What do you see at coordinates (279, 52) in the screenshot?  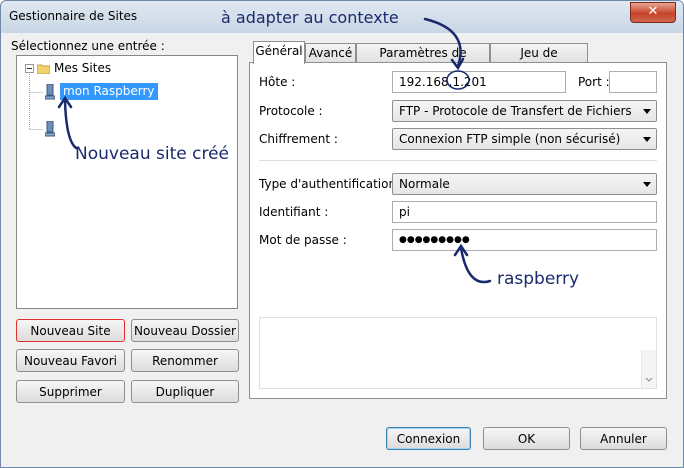 I see `tab-general: Général` at bounding box center [279, 52].